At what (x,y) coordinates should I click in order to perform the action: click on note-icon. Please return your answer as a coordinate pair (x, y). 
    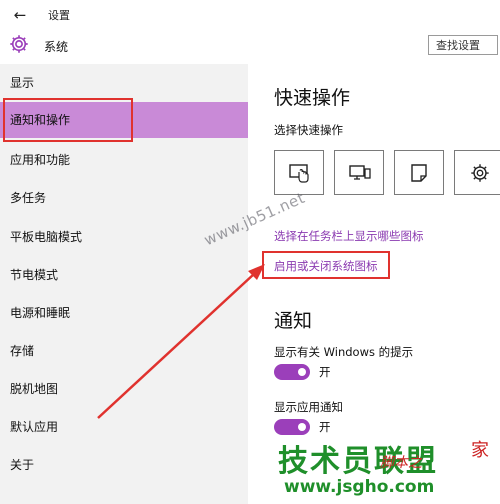
    Looking at the image, I should click on (419, 173).